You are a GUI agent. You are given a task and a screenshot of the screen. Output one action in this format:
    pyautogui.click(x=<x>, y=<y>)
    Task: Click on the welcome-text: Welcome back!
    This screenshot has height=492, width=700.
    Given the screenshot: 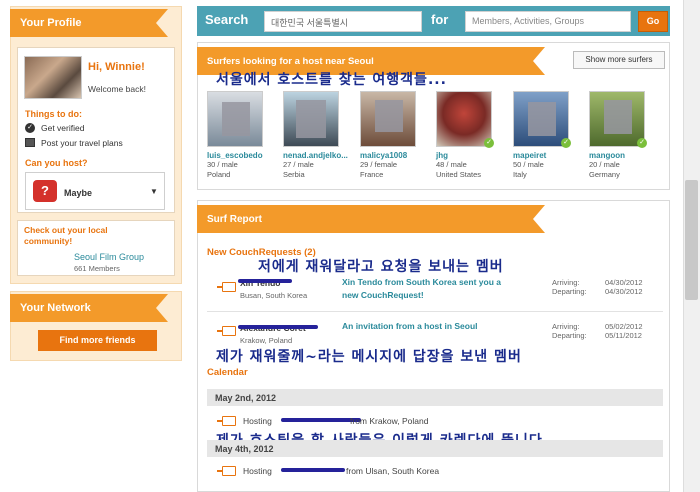 What is the action you would take?
    pyautogui.click(x=117, y=89)
    